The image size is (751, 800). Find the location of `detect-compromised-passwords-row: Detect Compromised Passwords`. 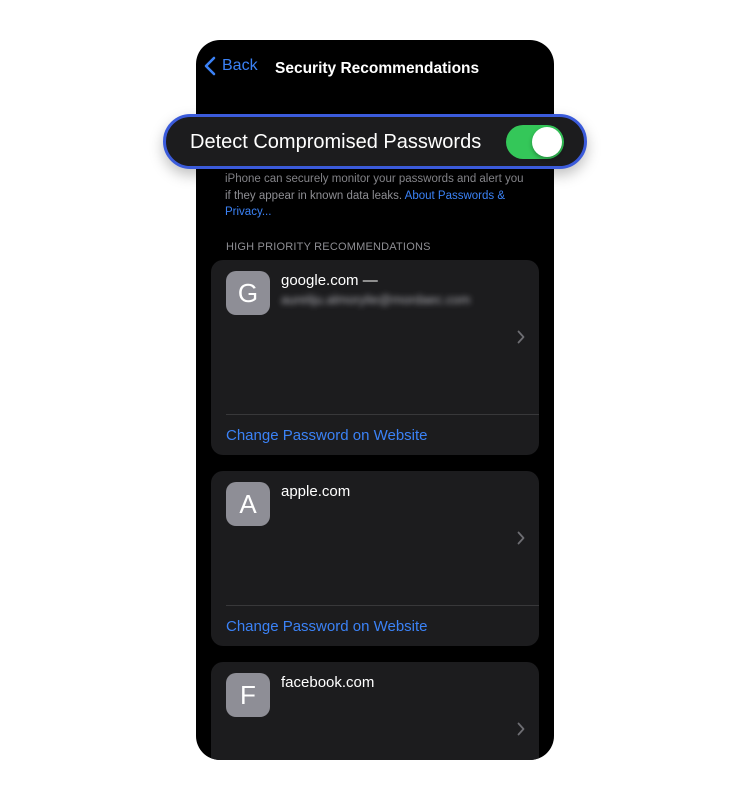

detect-compromised-passwords-row: Detect Compromised Passwords is located at coordinates (375, 141).